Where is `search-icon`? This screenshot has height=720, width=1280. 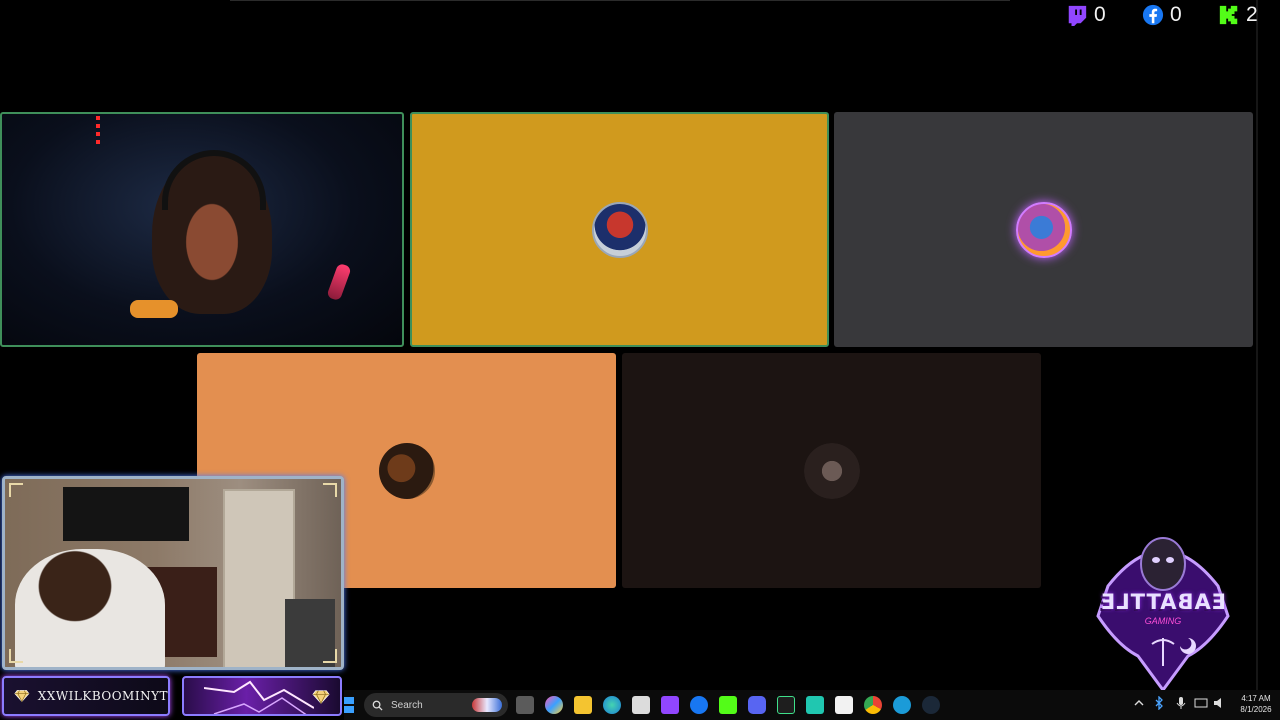 search-icon is located at coordinates (377, 705).